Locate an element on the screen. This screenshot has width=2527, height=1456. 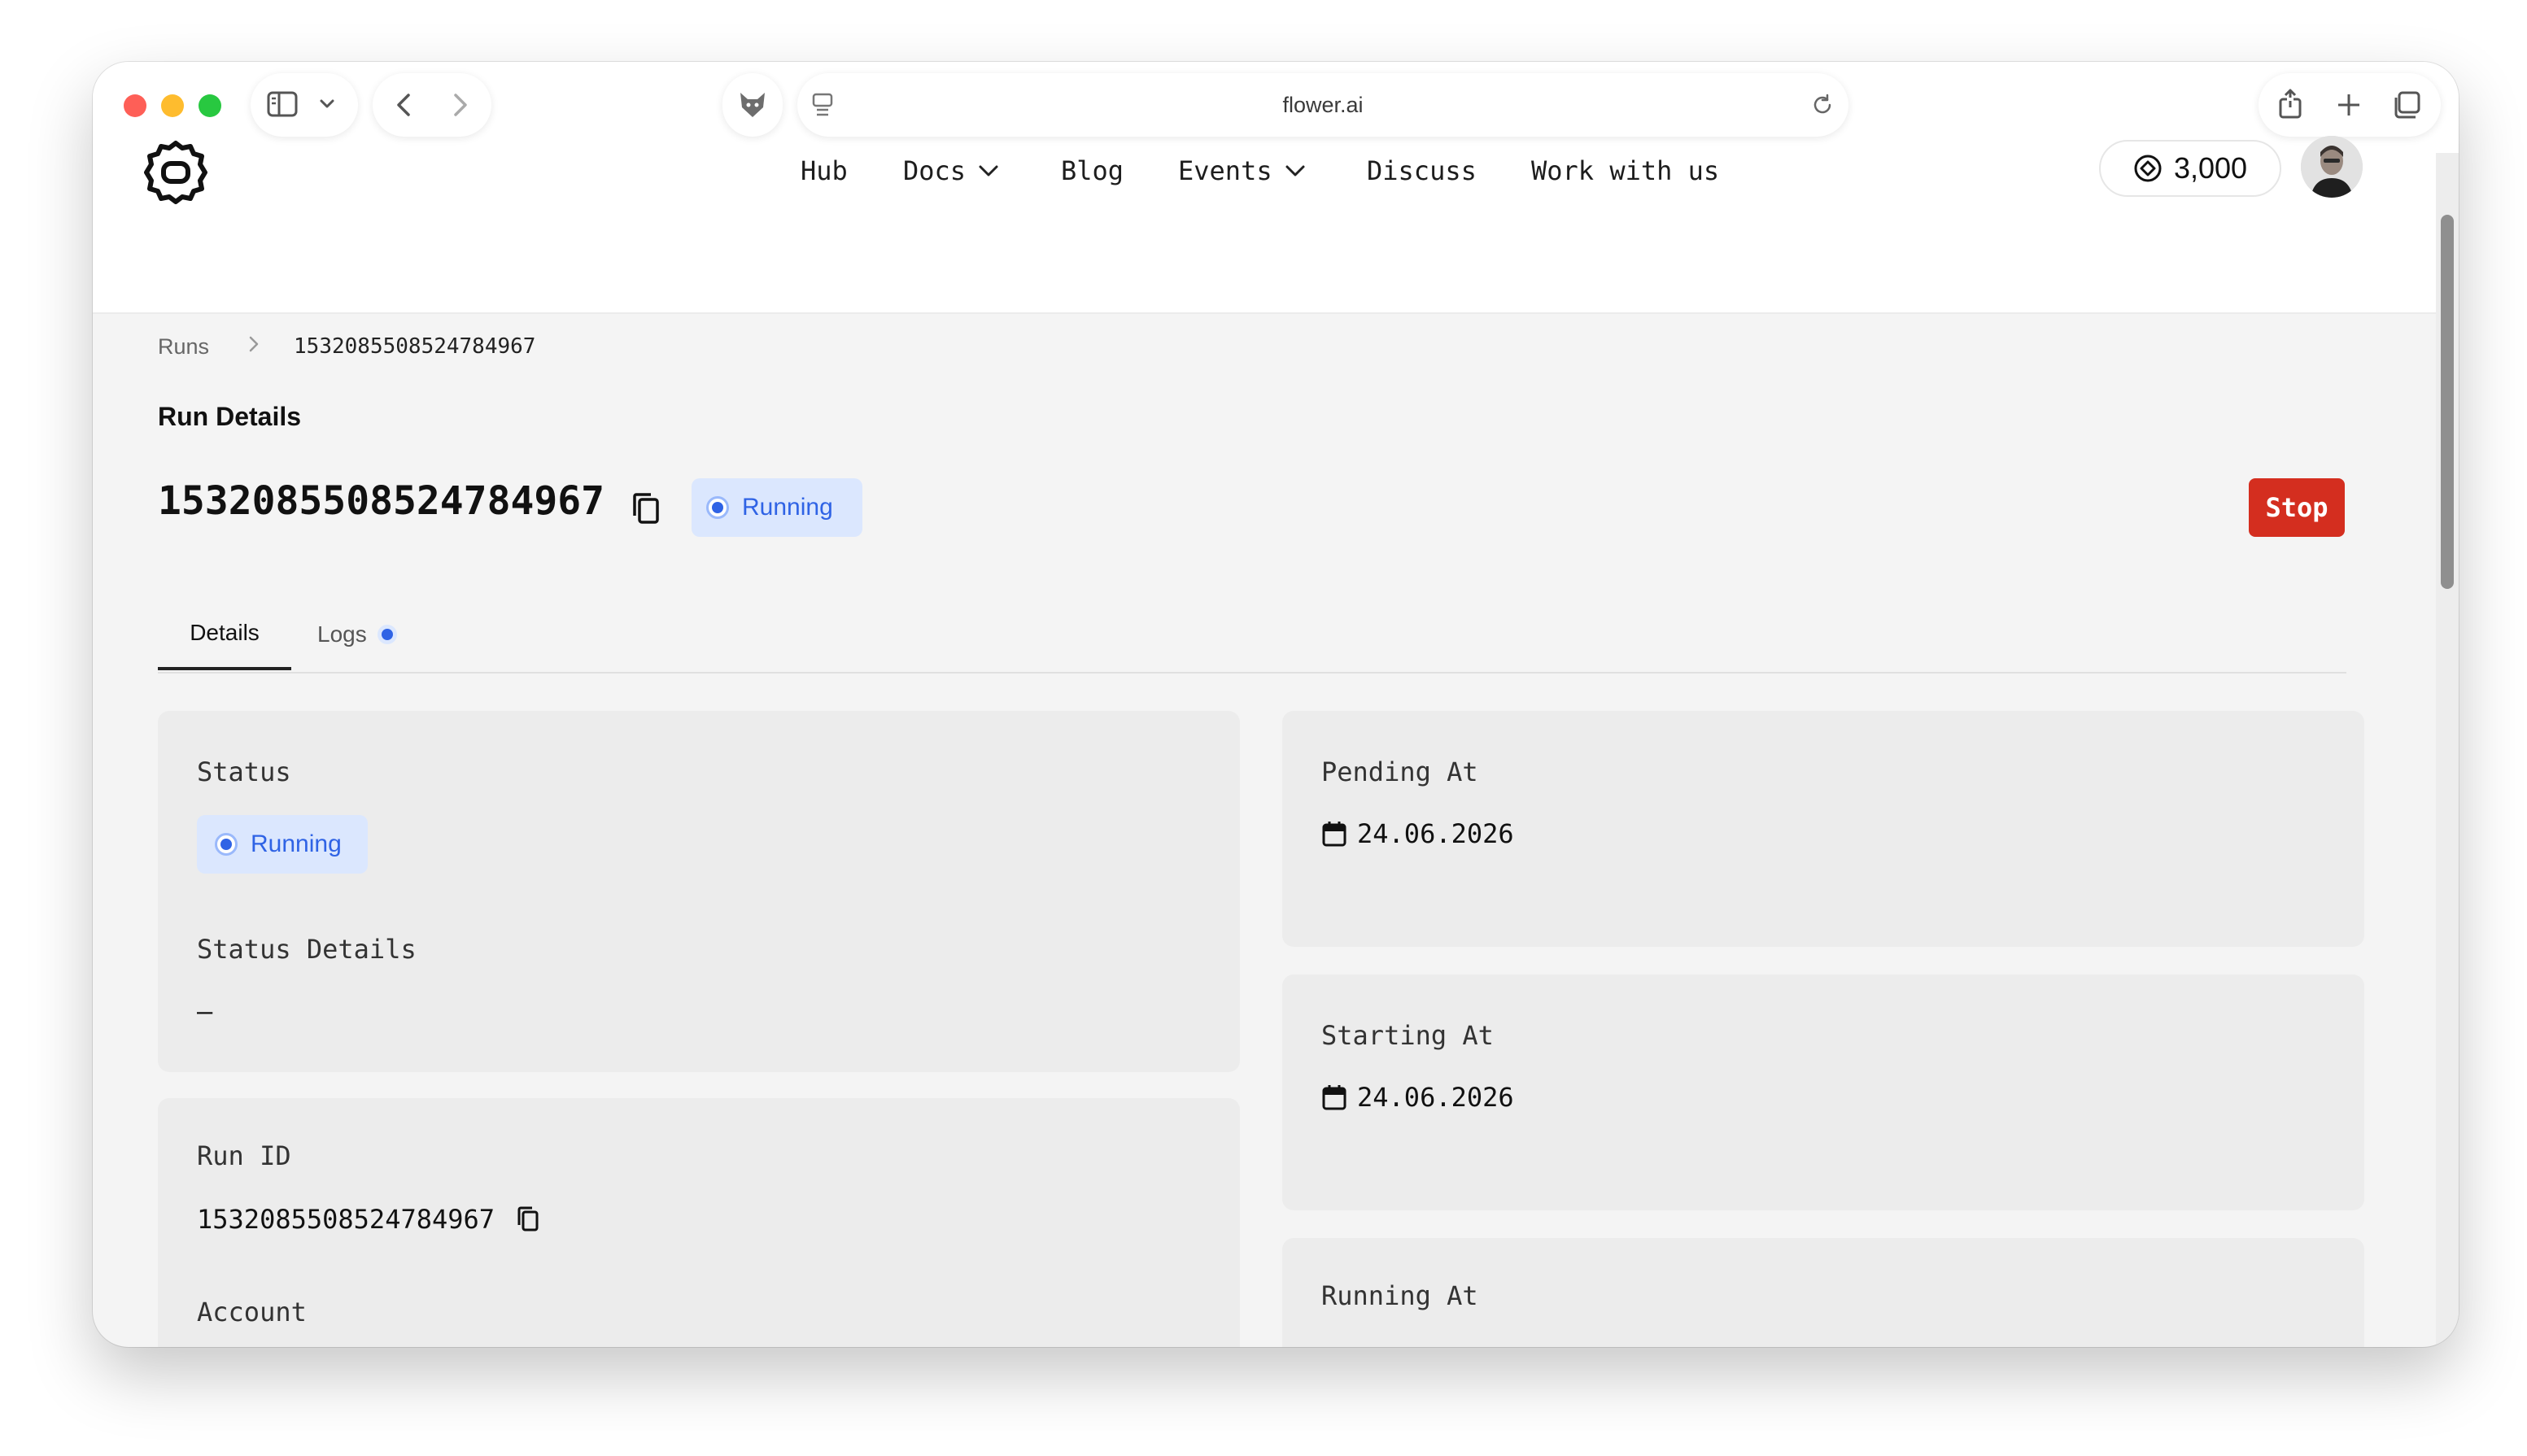
tab-details-label: Details is located at coordinates (225, 632).